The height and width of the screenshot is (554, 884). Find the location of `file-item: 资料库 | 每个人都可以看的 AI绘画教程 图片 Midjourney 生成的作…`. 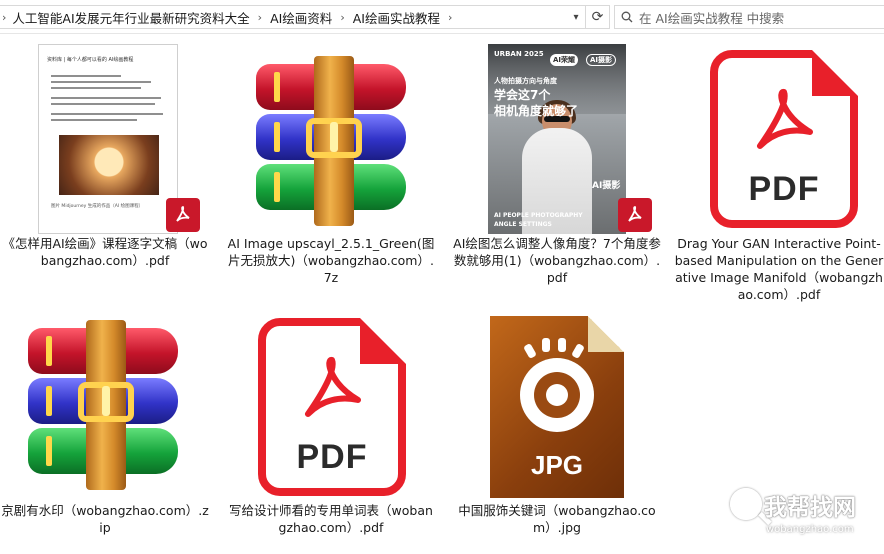

file-item: 资料库 | 每个人都可以看的 AI绘画教程 图片 Midjourney 生成的作… is located at coordinates (105, 158).